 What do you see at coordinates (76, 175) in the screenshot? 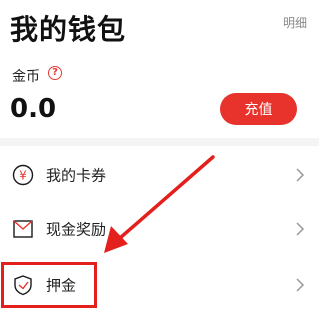
I see `menu-item-label: 我的卡券` at bounding box center [76, 175].